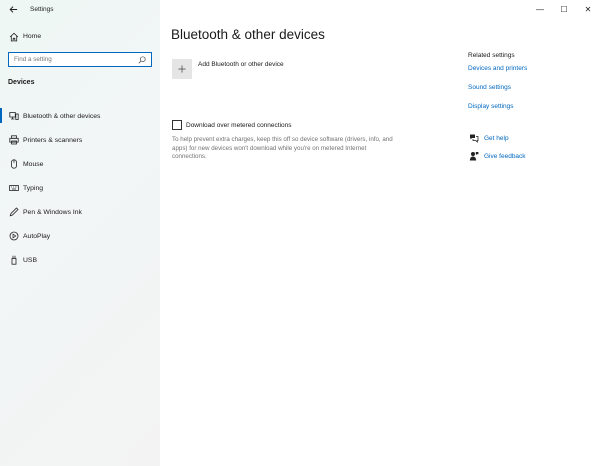  Describe the element at coordinates (241, 64) in the screenshot. I see `add-device-label: Add Bluetooth or other device` at that location.